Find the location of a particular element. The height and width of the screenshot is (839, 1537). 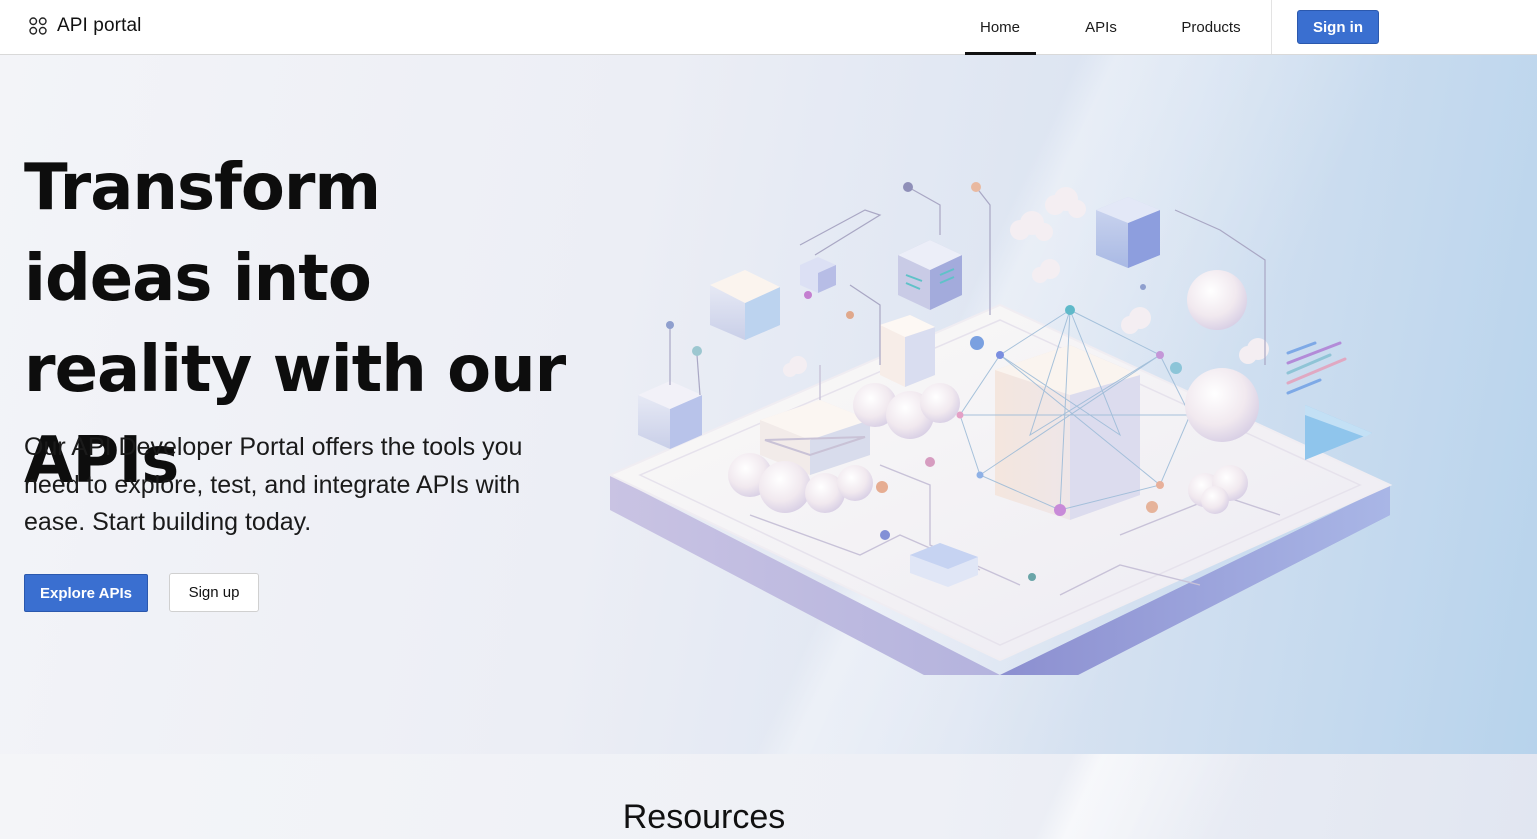

nav-apis-label: APIs is located at coordinates (1101, 27).